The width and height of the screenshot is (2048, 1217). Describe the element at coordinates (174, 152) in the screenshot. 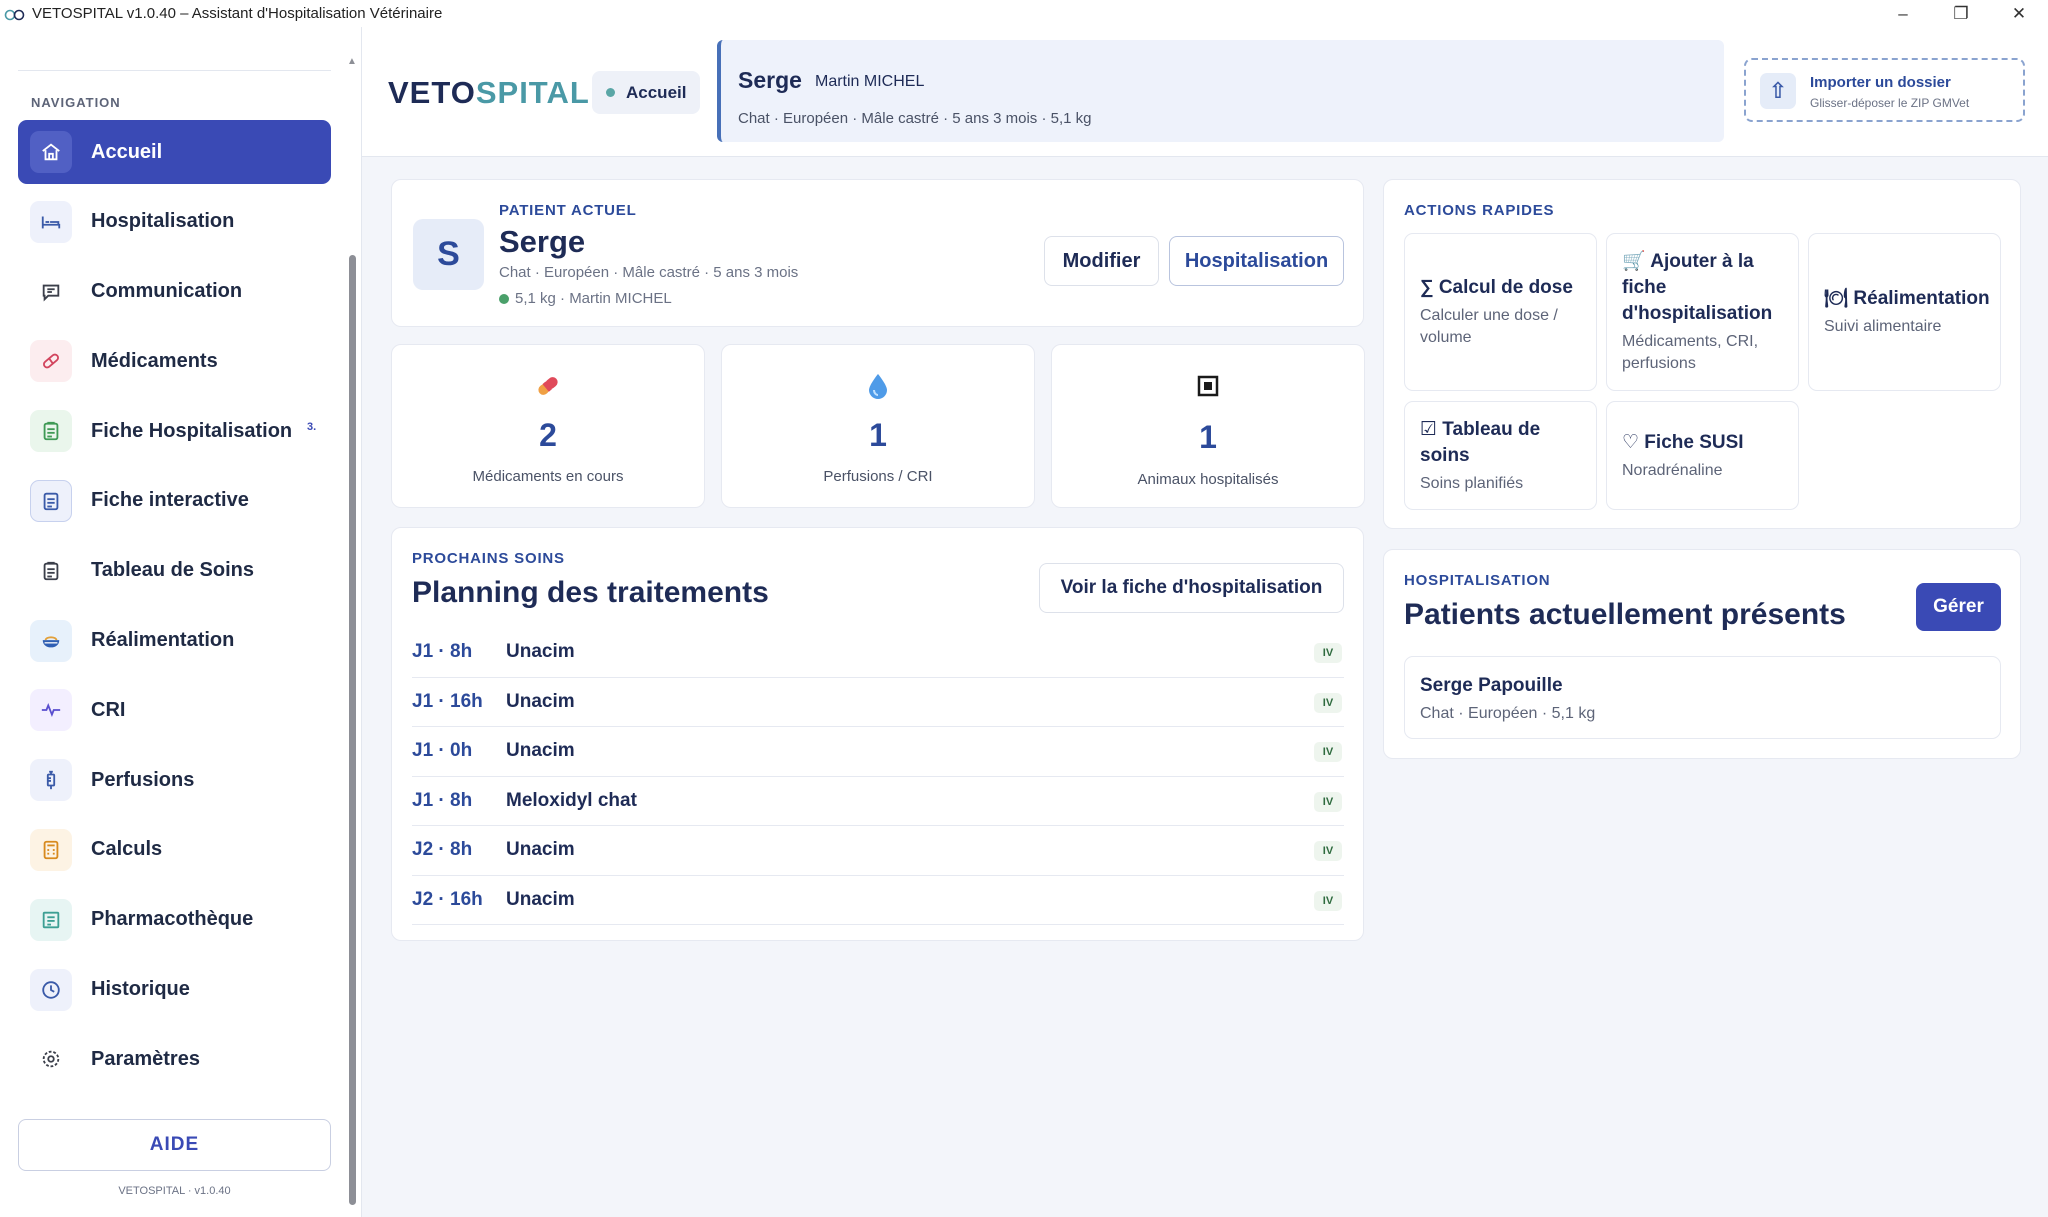

I see `sidebar-item-accueil: Accueil` at that location.